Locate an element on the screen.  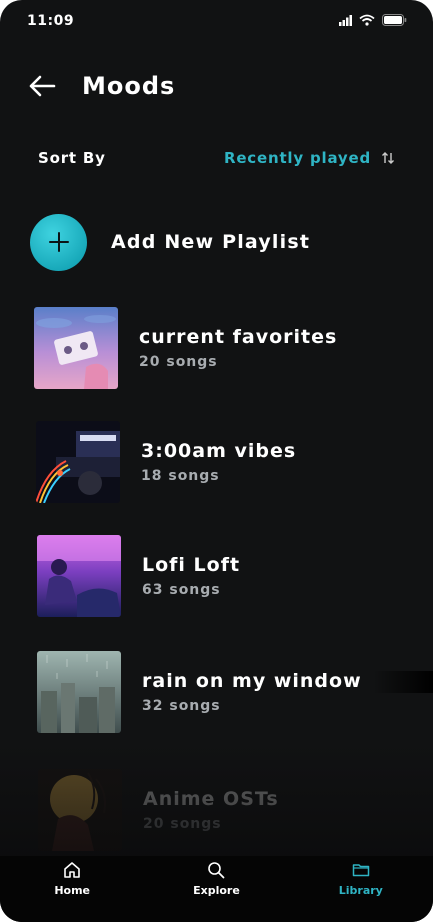
playlist-item: Lofi Loft 63 songs is located at coordinates (138, 576).